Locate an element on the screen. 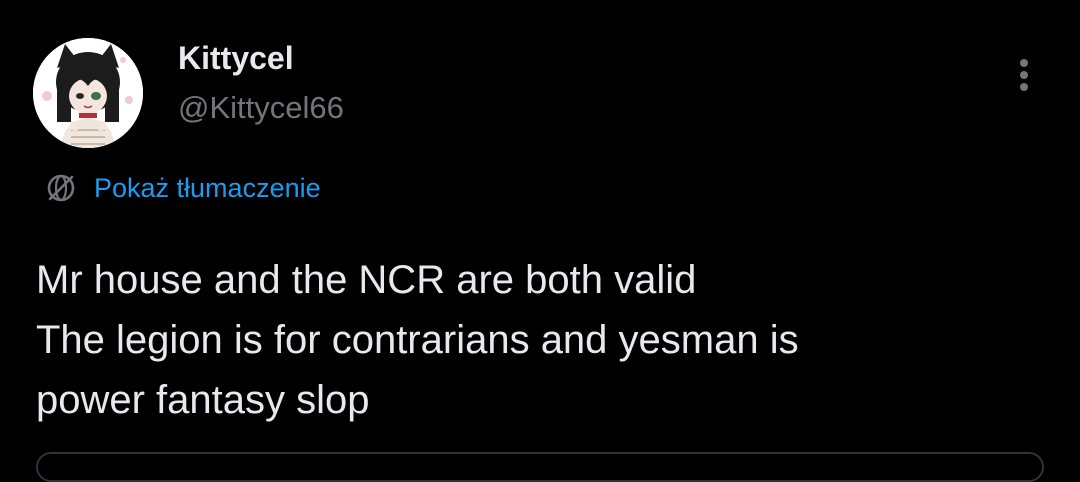  anime-catgirl-avatar-icon is located at coordinates (88, 93).